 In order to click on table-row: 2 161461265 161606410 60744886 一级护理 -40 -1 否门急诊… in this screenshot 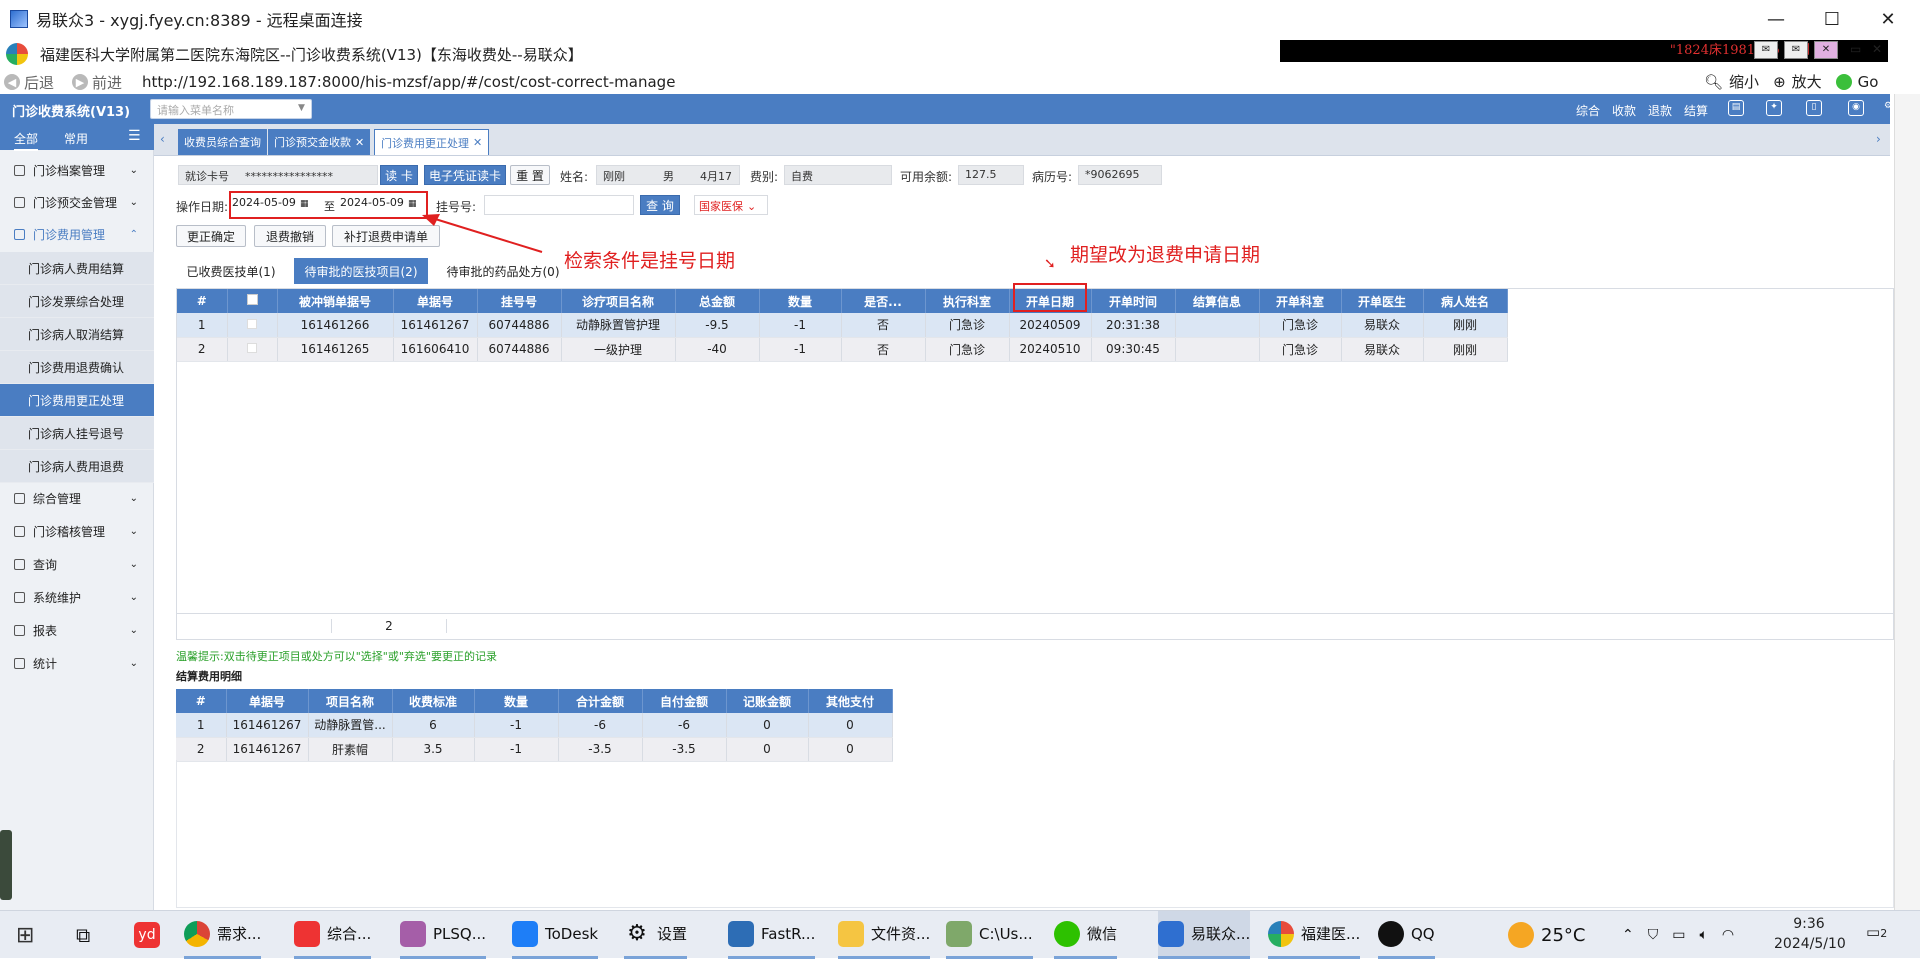, I will do `click(842, 349)`.